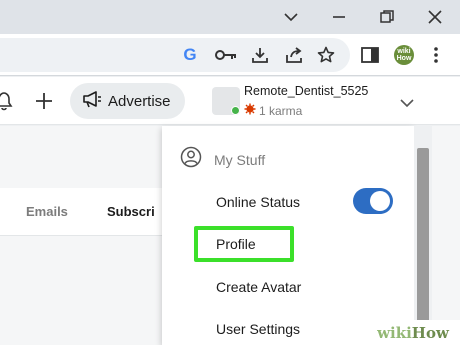  What do you see at coordinates (260, 55) in the screenshot?
I see `download-icon` at bounding box center [260, 55].